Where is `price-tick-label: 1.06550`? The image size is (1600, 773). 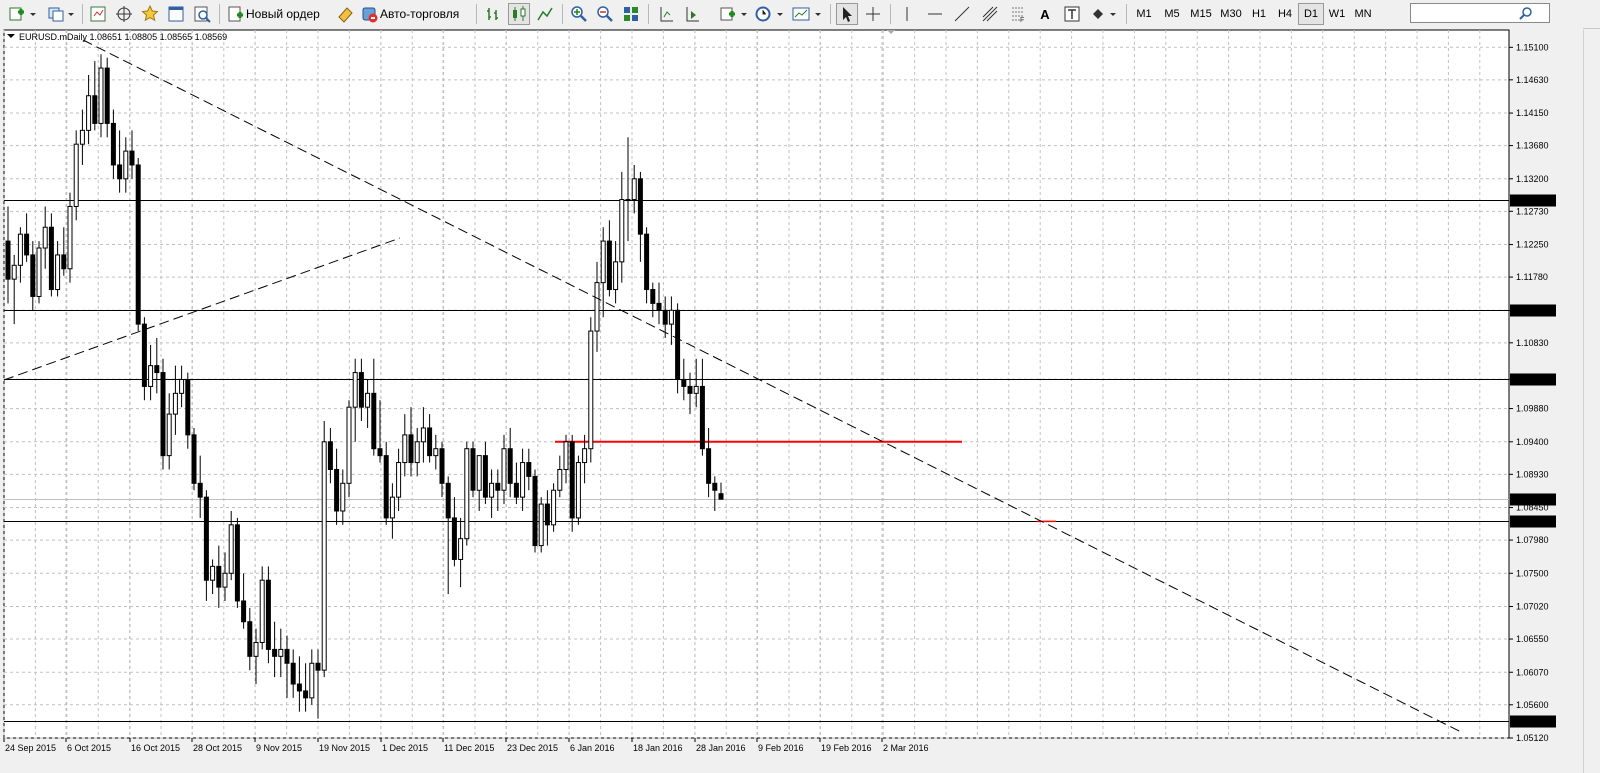
price-tick-label: 1.06550 is located at coordinates (1532, 639).